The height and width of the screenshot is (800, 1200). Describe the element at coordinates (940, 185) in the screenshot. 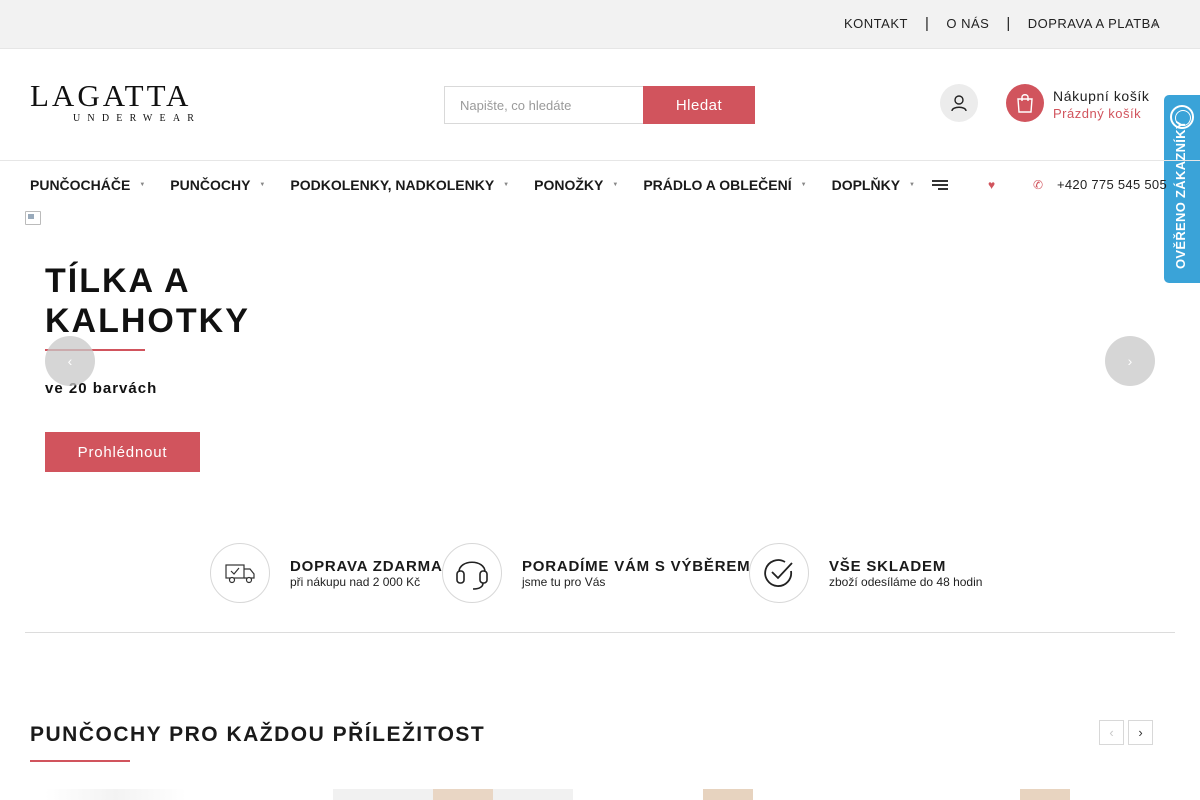

I see `menu-icon` at that location.